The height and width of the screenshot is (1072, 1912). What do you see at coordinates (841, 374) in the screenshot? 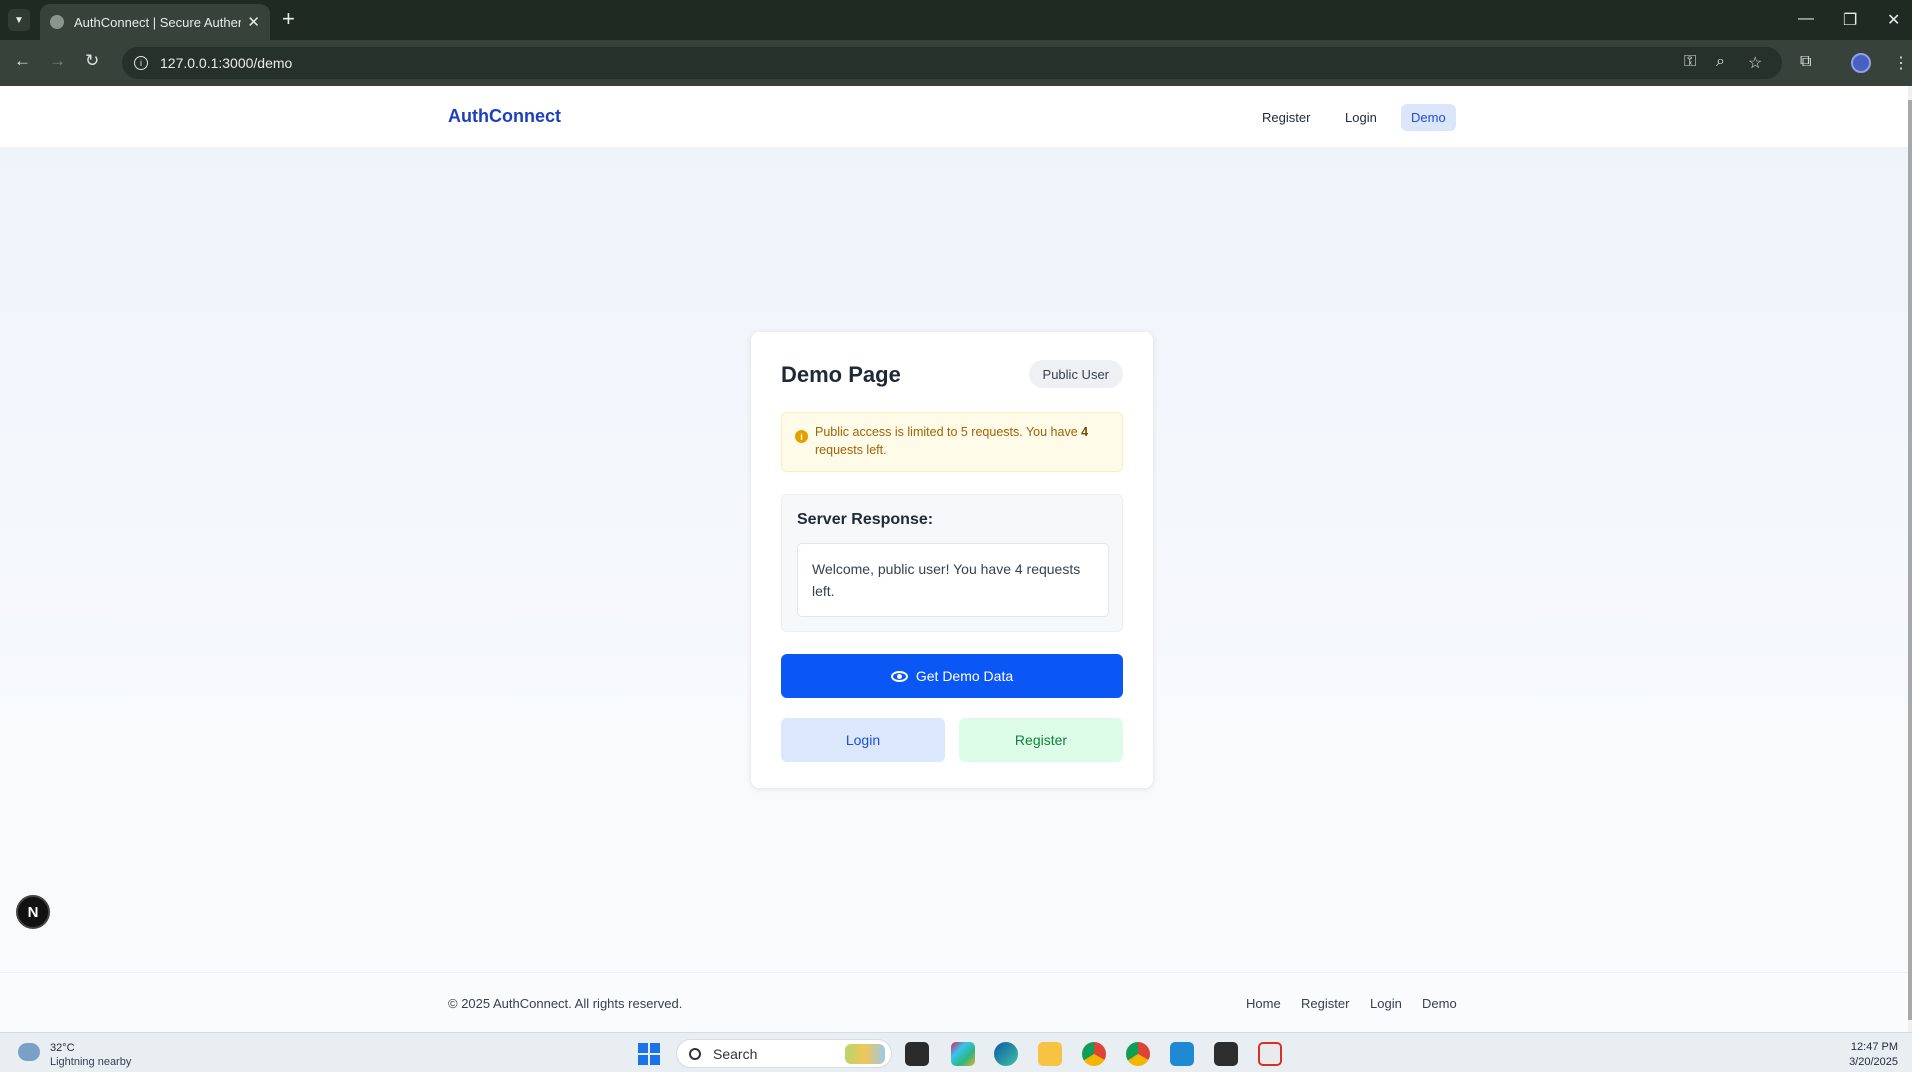
I see `page-title: Demo Page` at bounding box center [841, 374].